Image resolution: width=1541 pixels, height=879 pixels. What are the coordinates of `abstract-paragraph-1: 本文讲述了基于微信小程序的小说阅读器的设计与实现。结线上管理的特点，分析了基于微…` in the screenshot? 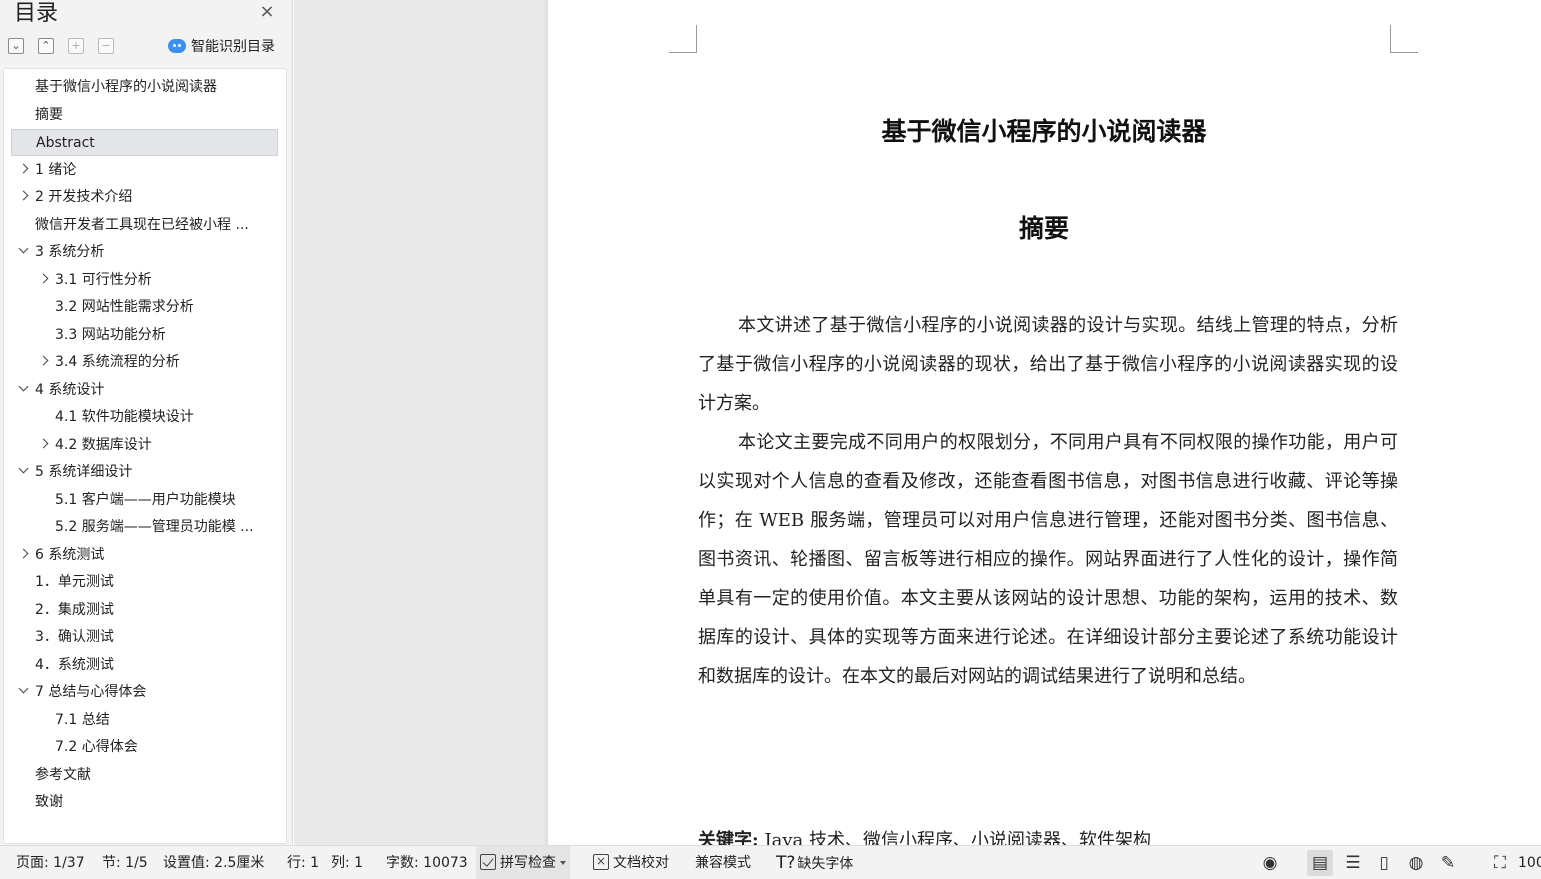 It's located at (1048, 364).